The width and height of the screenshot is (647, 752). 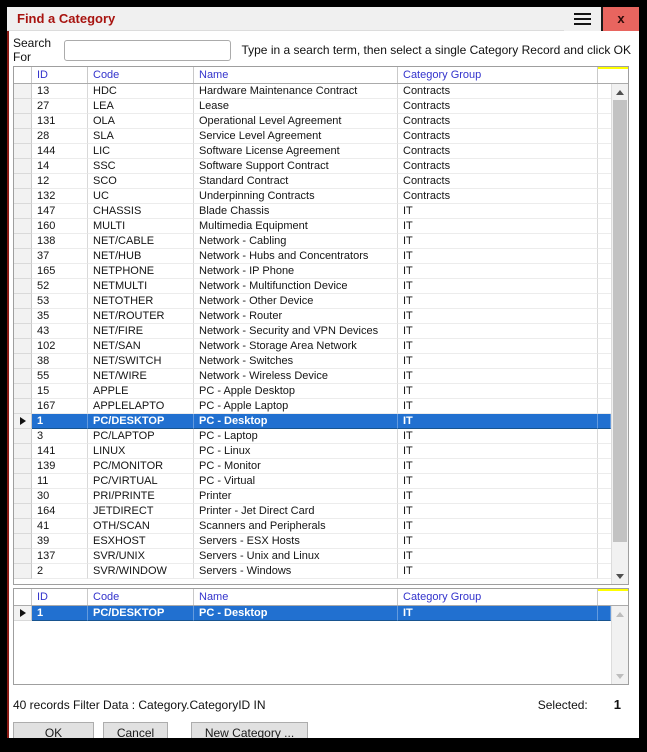 What do you see at coordinates (60, 496) in the screenshot?
I see `cell: 30` at bounding box center [60, 496].